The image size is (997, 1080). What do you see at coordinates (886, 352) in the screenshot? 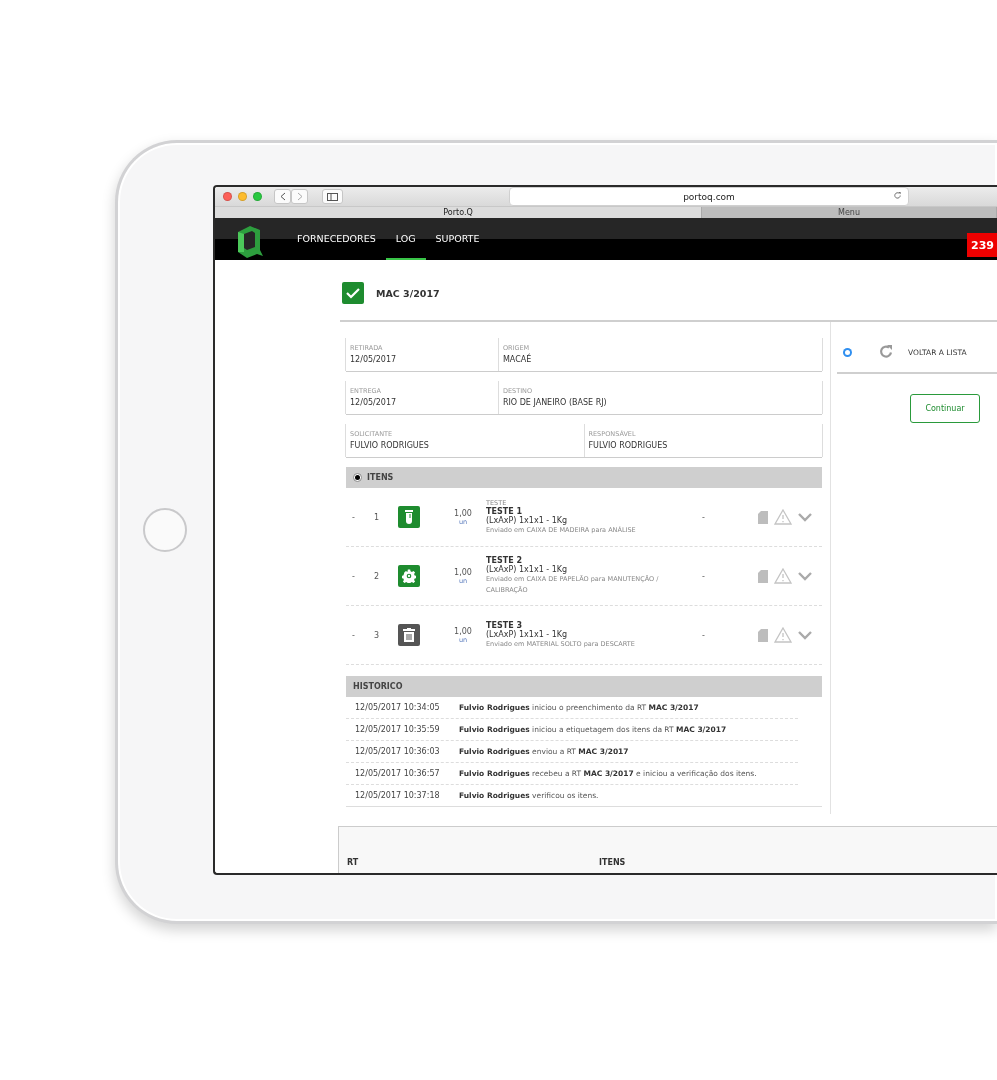
I see `refresh-icon` at bounding box center [886, 352].